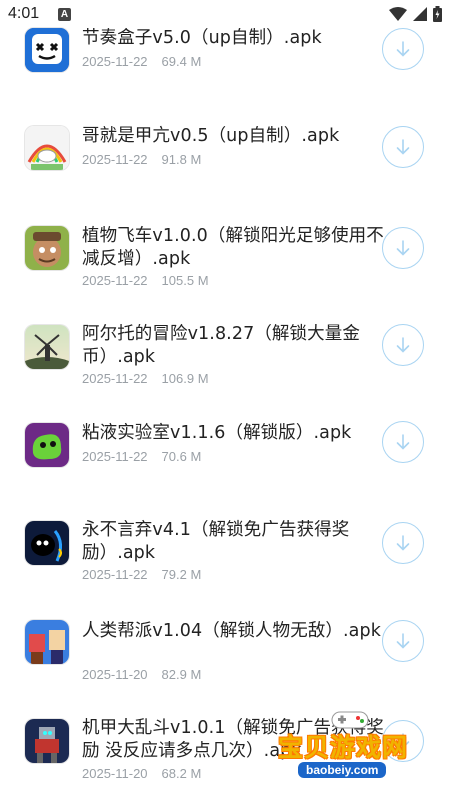  I want to click on zombie-face-icon, so click(47, 248).